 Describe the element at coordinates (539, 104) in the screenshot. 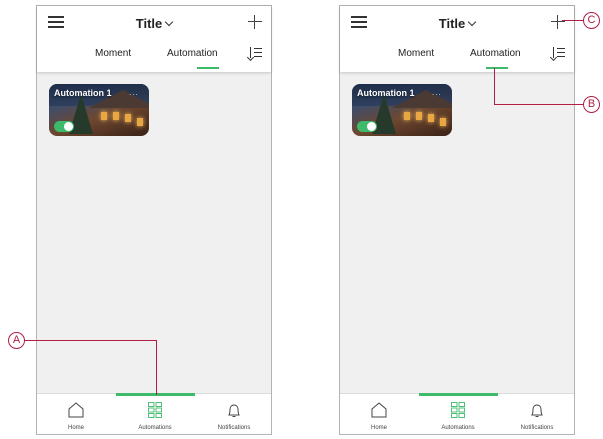

I see `callout-b-line-h` at that location.